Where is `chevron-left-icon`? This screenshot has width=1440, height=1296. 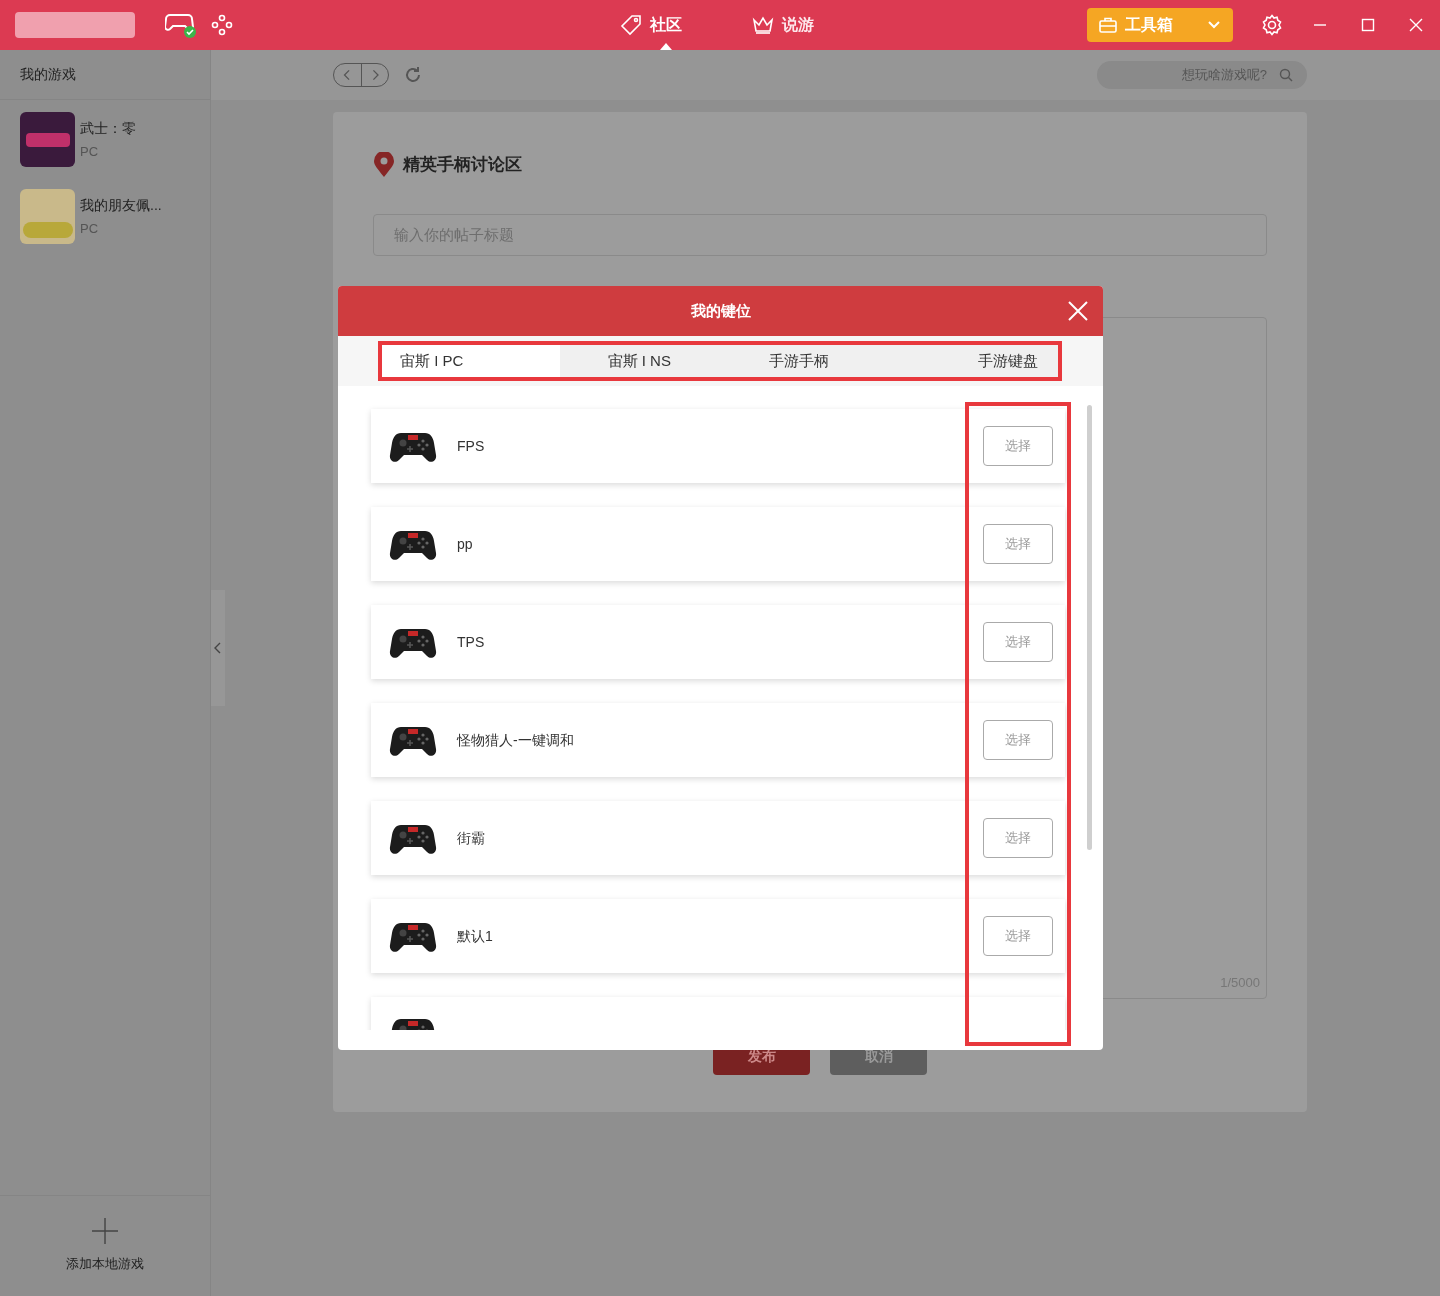
chevron-left-icon is located at coordinates (218, 648).